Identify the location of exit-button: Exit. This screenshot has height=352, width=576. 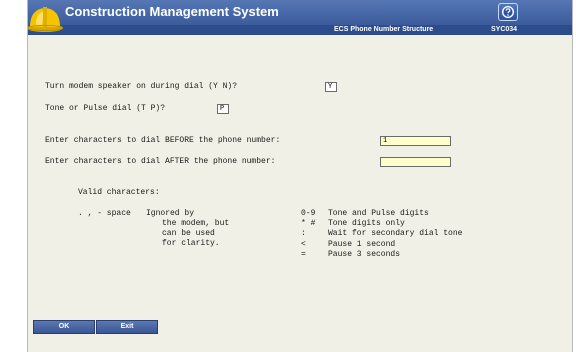
(127, 327).